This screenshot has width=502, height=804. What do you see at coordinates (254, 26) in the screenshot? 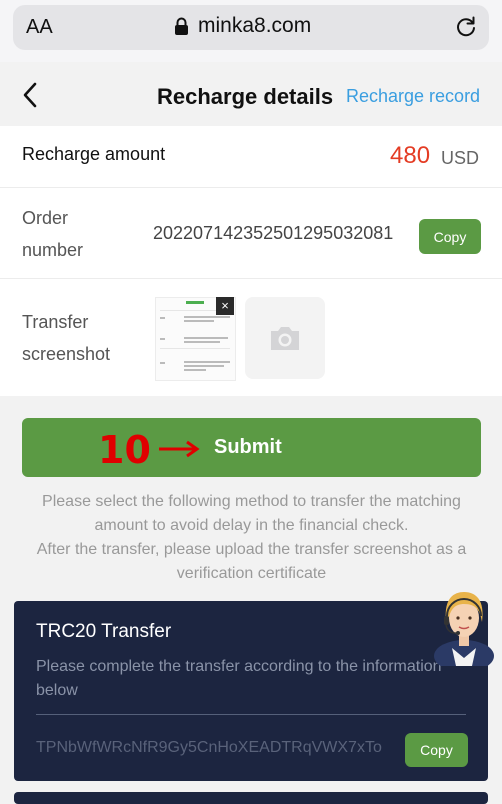
I see `url-text: minka8.com` at bounding box center [254, 26].